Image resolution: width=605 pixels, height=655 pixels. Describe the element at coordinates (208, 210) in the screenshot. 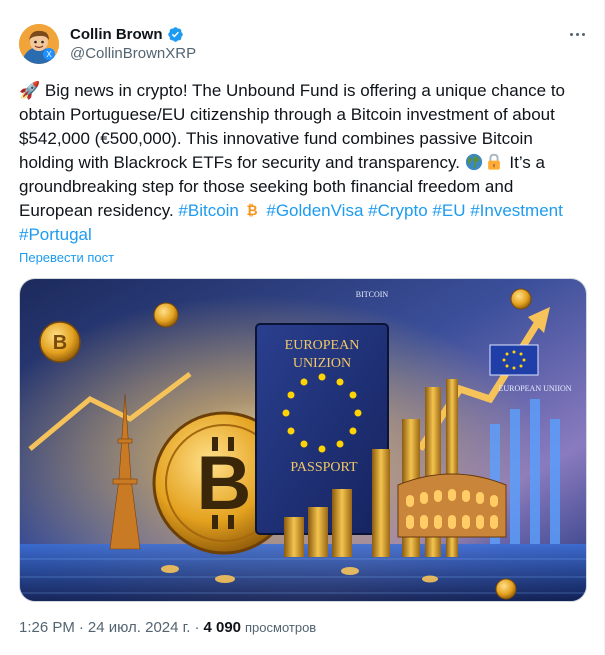

I see `hashtag-bitcoin: #Bitcoin` at that location.